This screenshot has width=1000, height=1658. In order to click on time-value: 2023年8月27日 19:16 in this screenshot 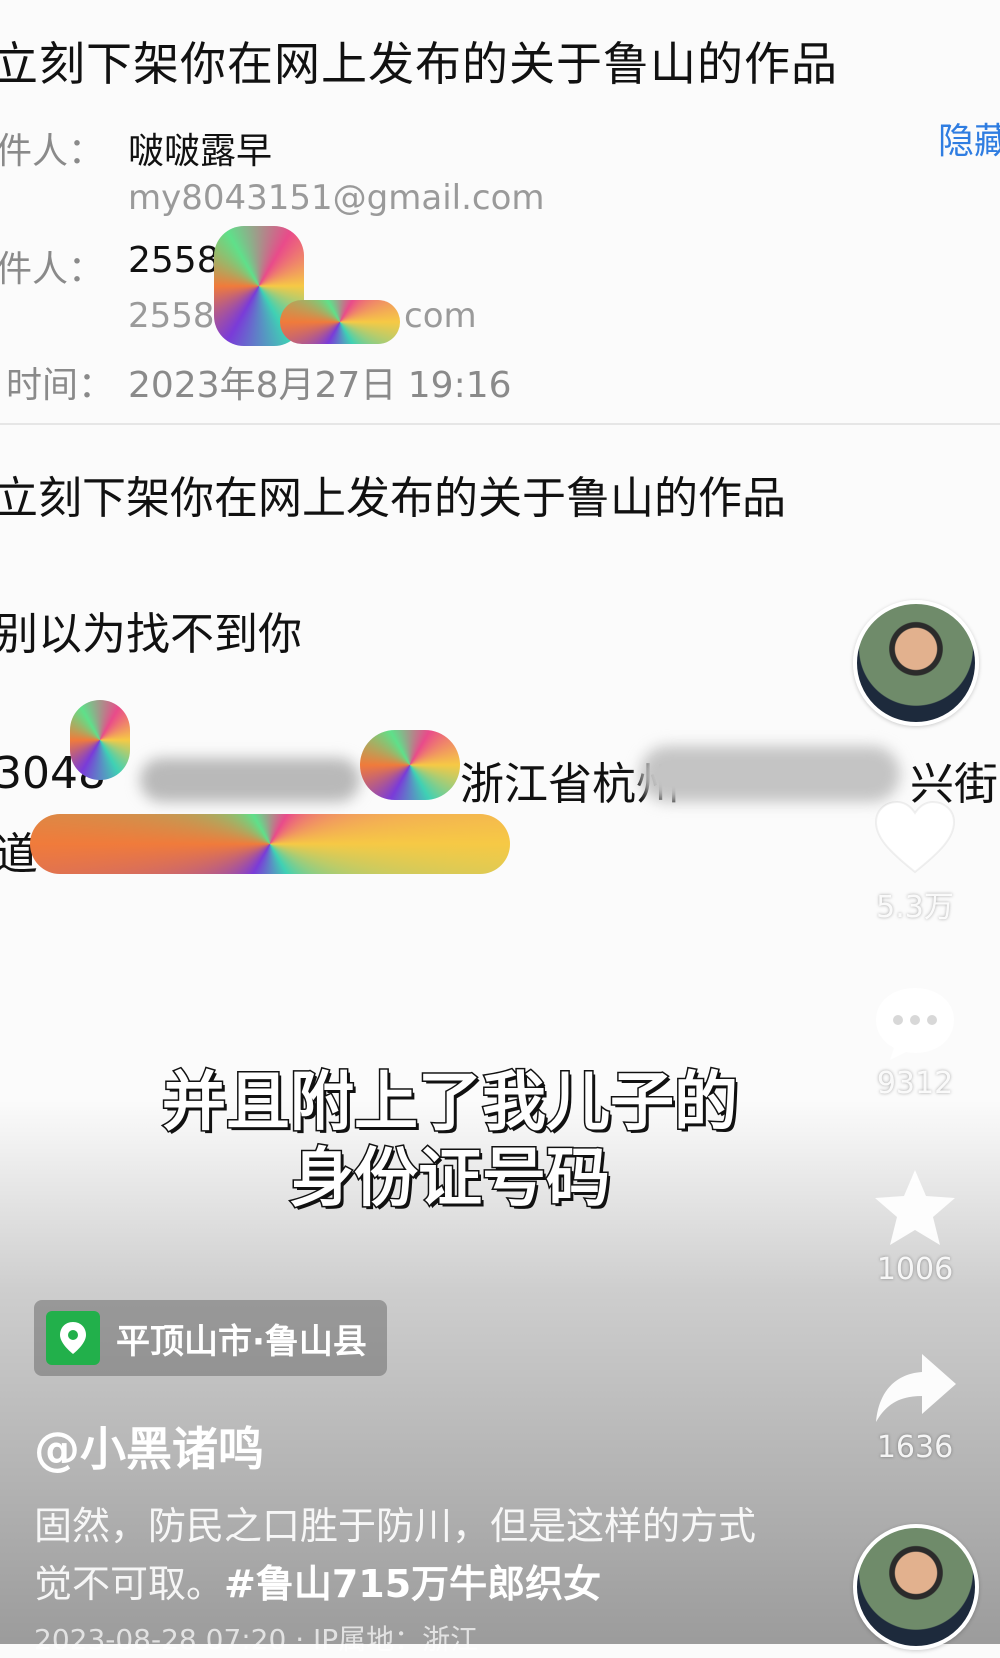, I will do `click(320, 385)`.